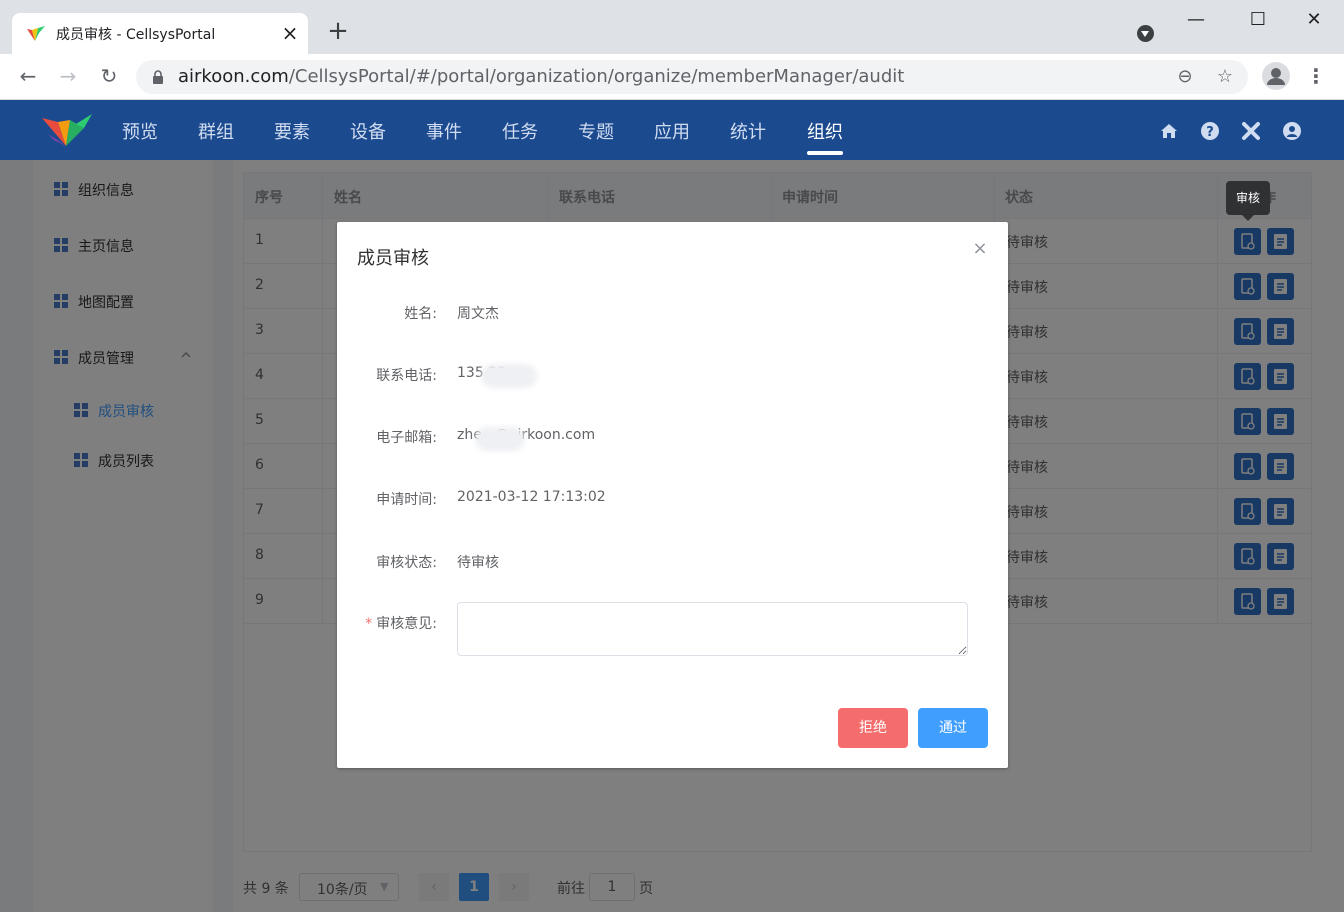 This screenshot has width=1344, height=912. What do you see at coordinates (28, 76) in the screenshot?
I see `back-icon: ←` at bounding box center [28, 76].